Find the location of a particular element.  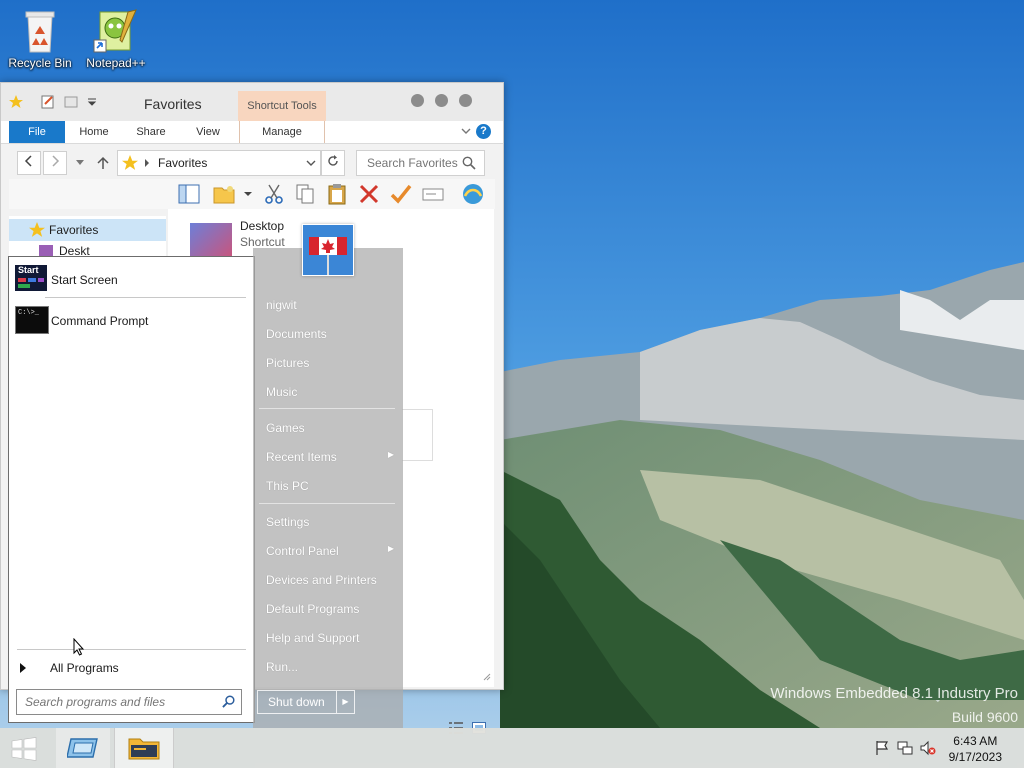

start-search-box is located at coordinates (129, 702).